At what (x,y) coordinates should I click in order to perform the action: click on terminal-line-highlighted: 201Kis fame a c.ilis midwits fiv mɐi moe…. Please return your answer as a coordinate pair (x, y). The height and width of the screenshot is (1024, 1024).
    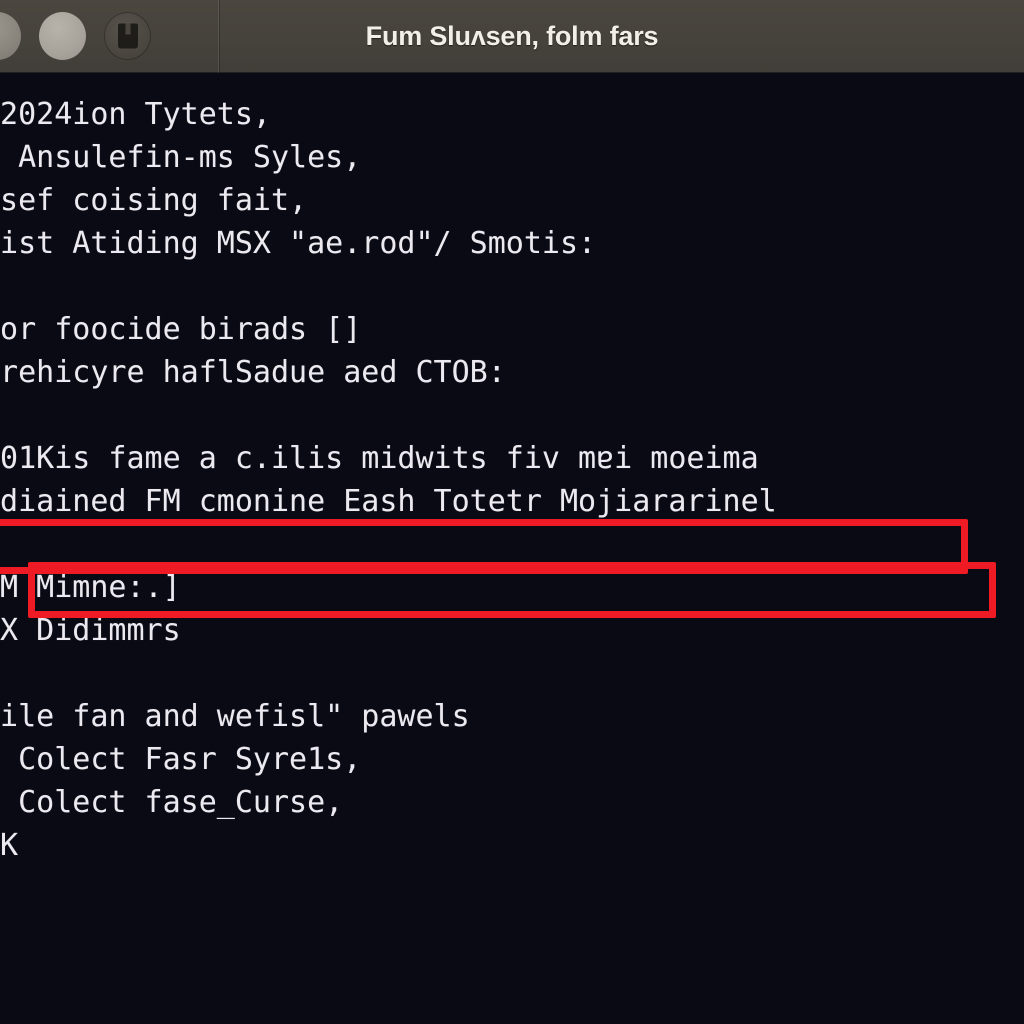
    Looking at the image, I should click on (379, 458).